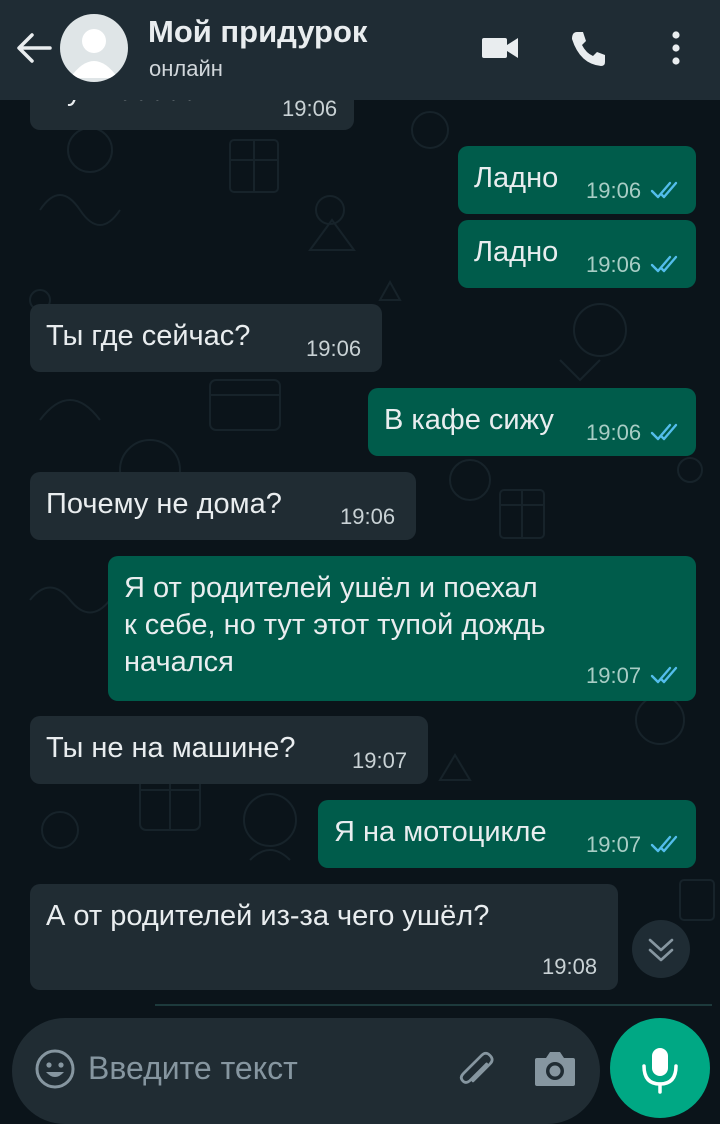  Describe the element at coordinates (433, 1005) in the screenshot. I see `divider` at that location.